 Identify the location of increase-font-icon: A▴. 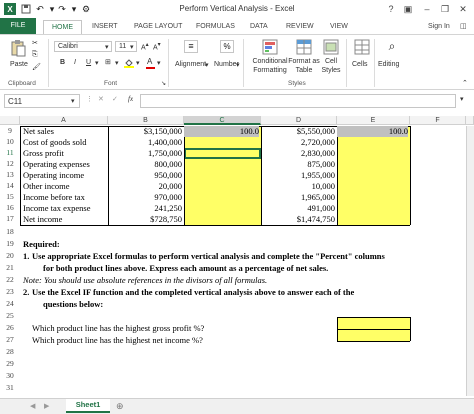
(145, 46).